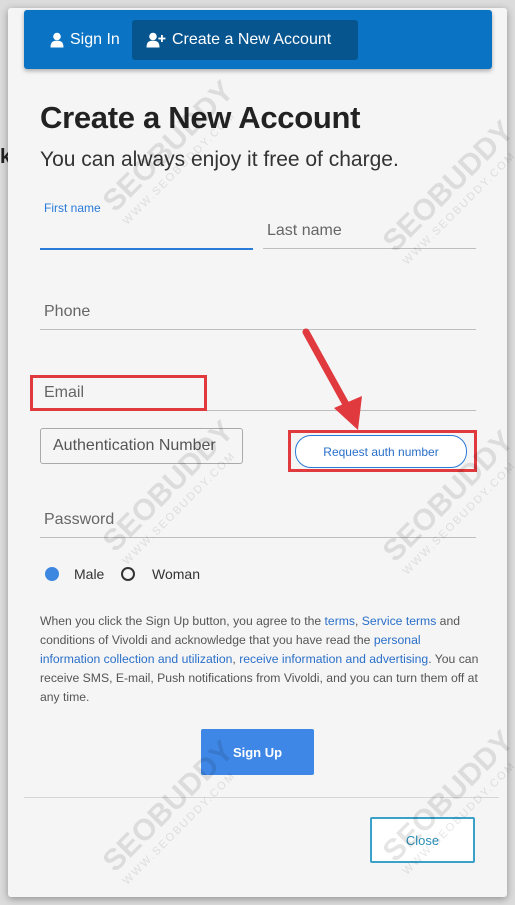 The width and height of the screenshot is (515, 905). Describe the element at coordinates (52, 574) in the screenshot. I see `gender-radio-male` at that location.